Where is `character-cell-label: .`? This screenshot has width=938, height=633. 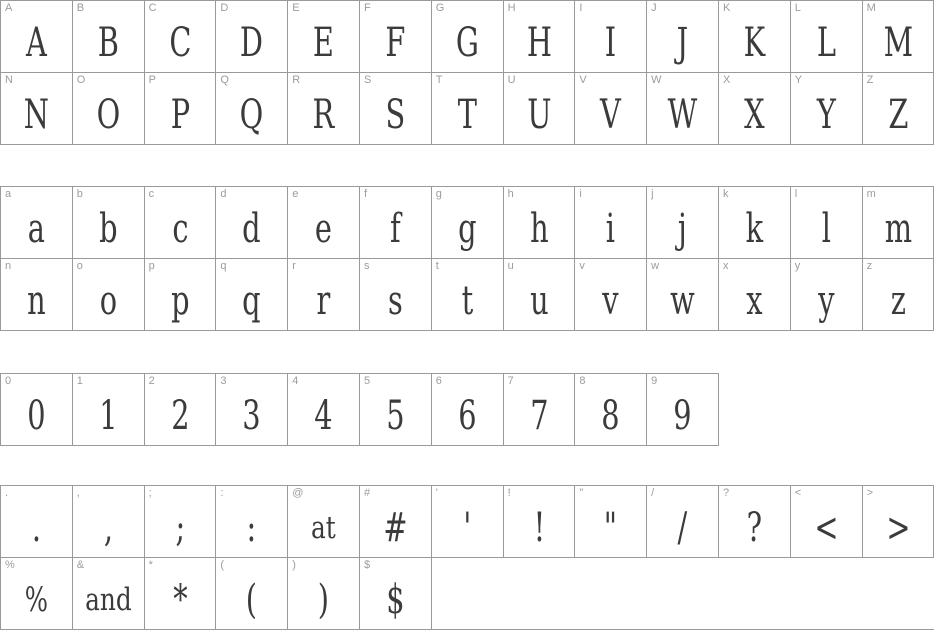 character-cell-label: . is located at coordinates (7, 493).